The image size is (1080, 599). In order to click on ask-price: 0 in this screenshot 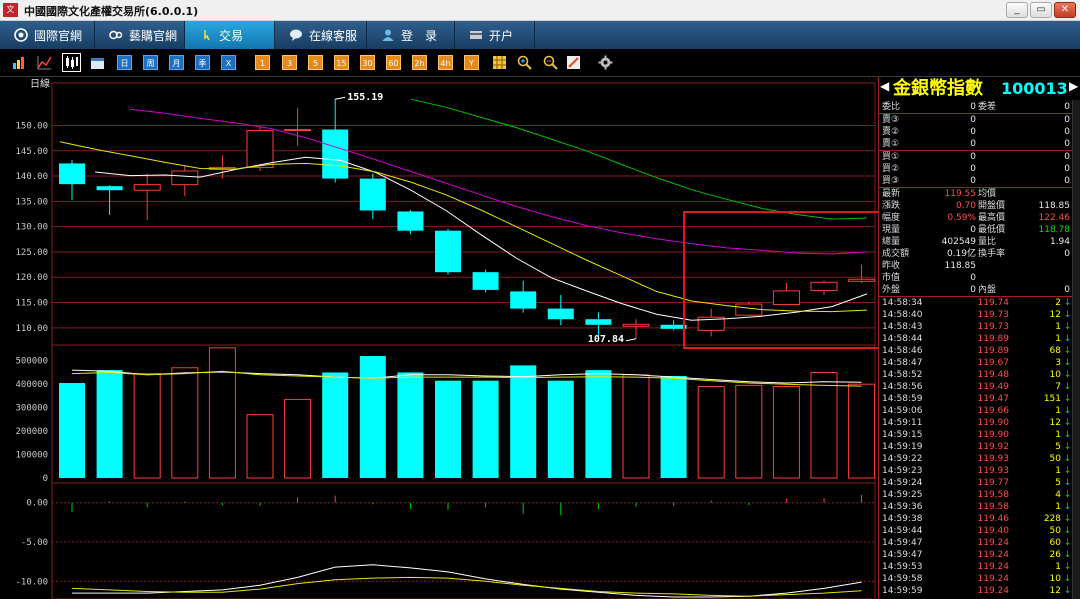, I will do `click(973, 132)`.